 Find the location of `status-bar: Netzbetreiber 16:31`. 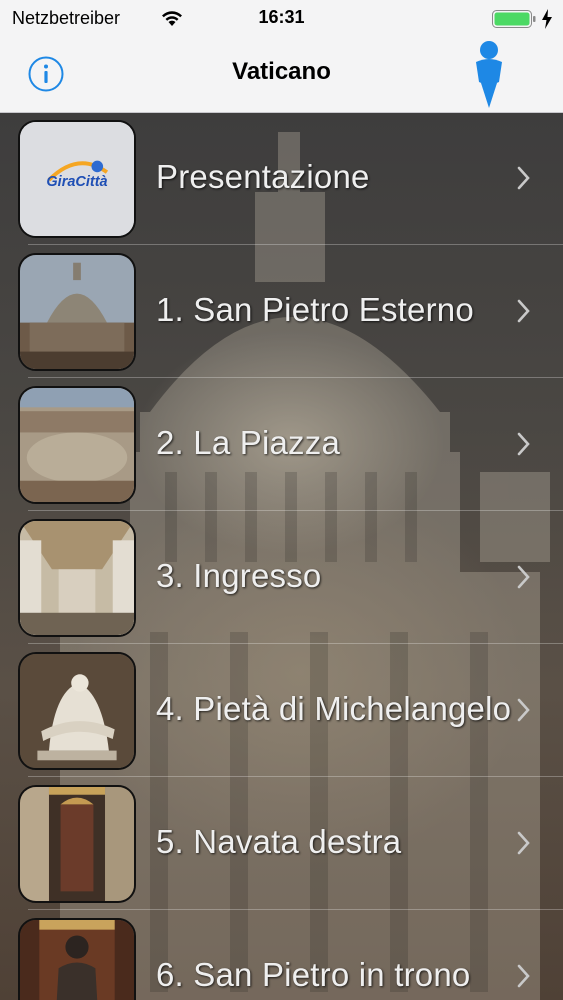

status-bar: Netzbetreiber 16:31 is located at coordinates (281, 19).